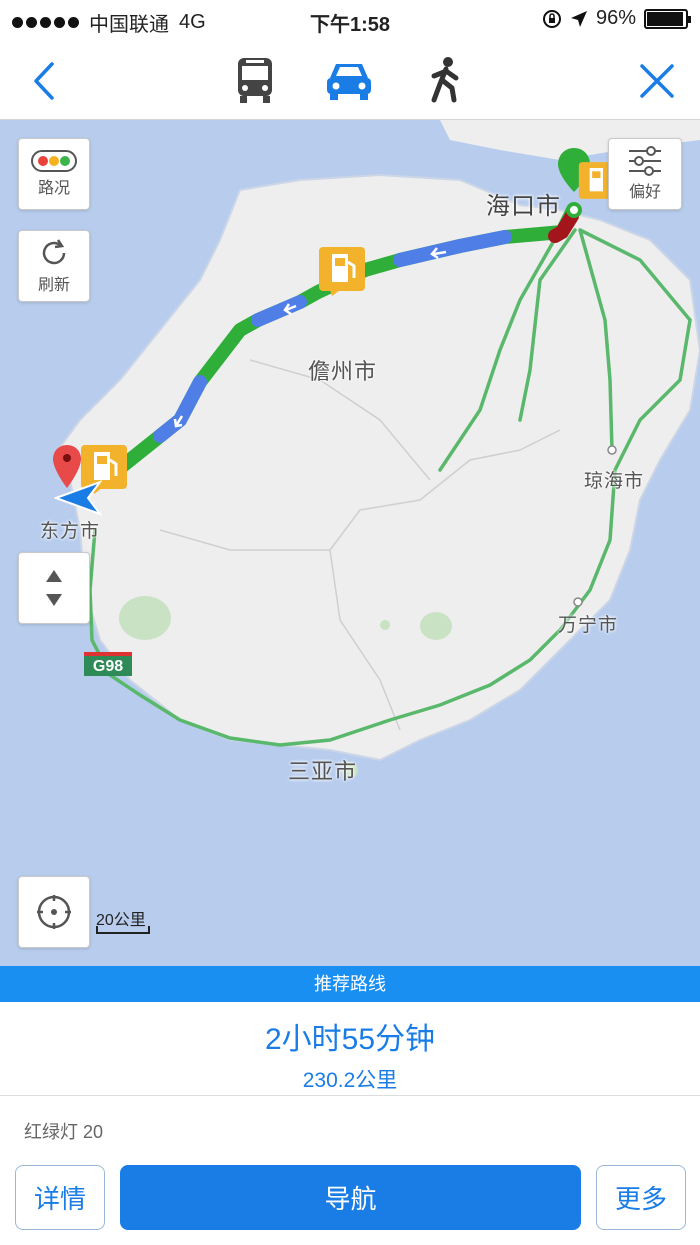 The image size is (700, 1245). Describe the element at coordinates (323, 771) in the screenshot. I see `city-label-sanya: 三亚市` at that location.